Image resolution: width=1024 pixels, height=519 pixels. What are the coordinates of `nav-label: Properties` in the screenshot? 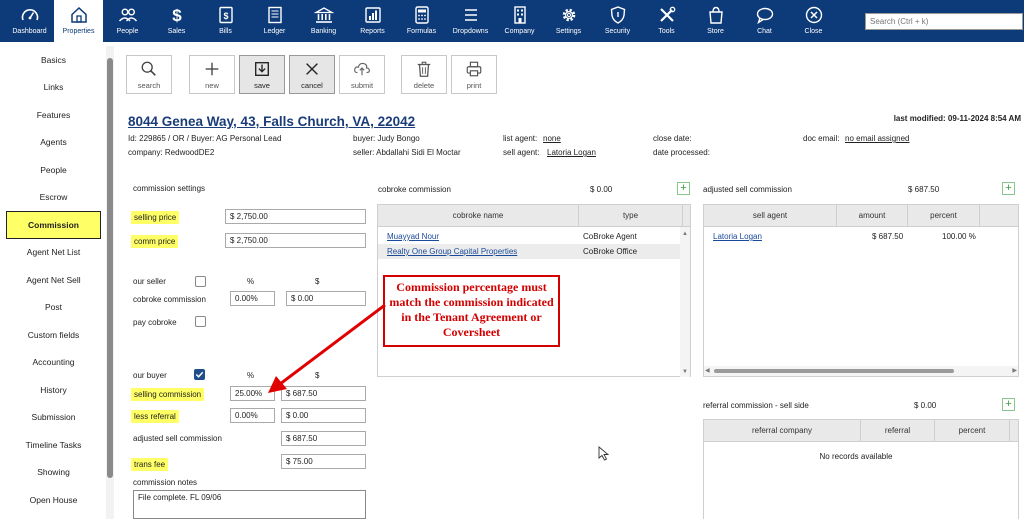 It's located at (78, 31).